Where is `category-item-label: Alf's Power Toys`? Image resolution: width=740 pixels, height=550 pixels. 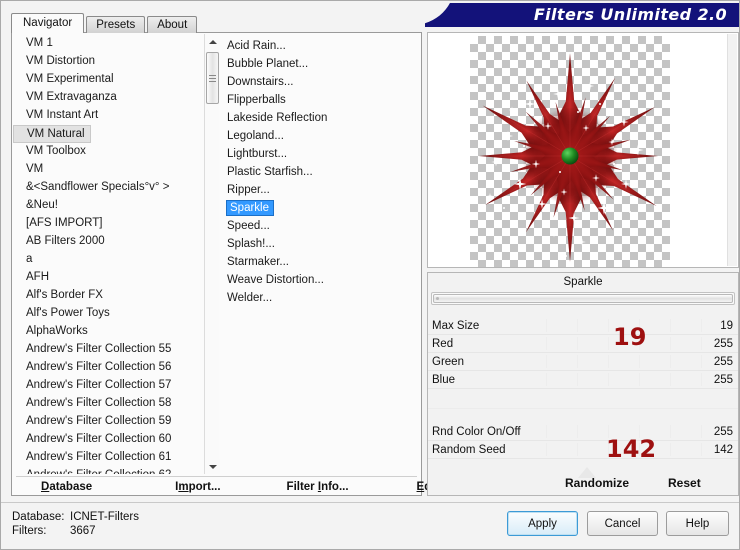
category-item-label: Alf's Power Toys is located at coordinates (68, 313).